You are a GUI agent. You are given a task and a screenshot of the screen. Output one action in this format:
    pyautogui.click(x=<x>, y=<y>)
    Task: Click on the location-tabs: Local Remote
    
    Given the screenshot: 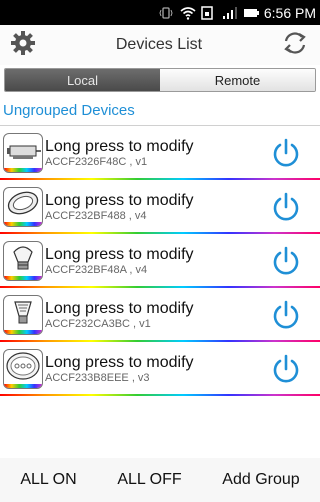 What is the action you would take?
    pyautogui.click(x=160, y=80)
    